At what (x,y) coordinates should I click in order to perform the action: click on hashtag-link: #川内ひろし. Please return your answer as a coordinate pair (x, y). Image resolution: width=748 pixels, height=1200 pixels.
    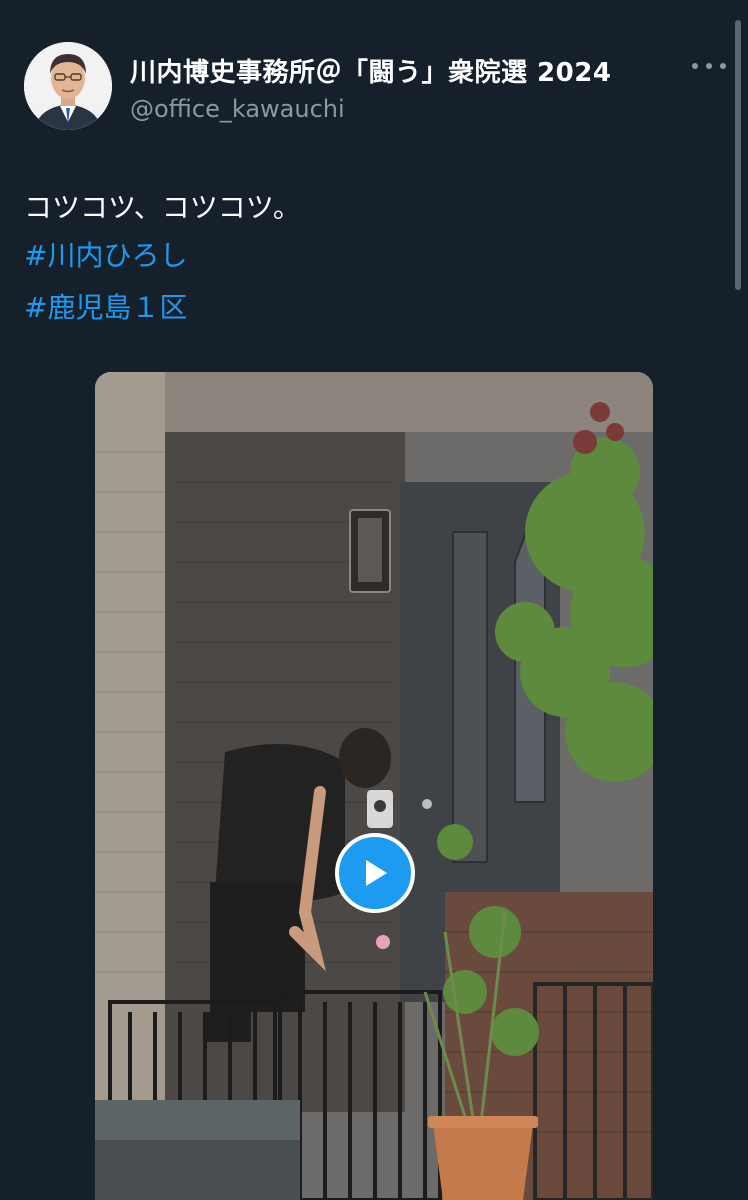
    Looking at the image, I should click on (105, 254).